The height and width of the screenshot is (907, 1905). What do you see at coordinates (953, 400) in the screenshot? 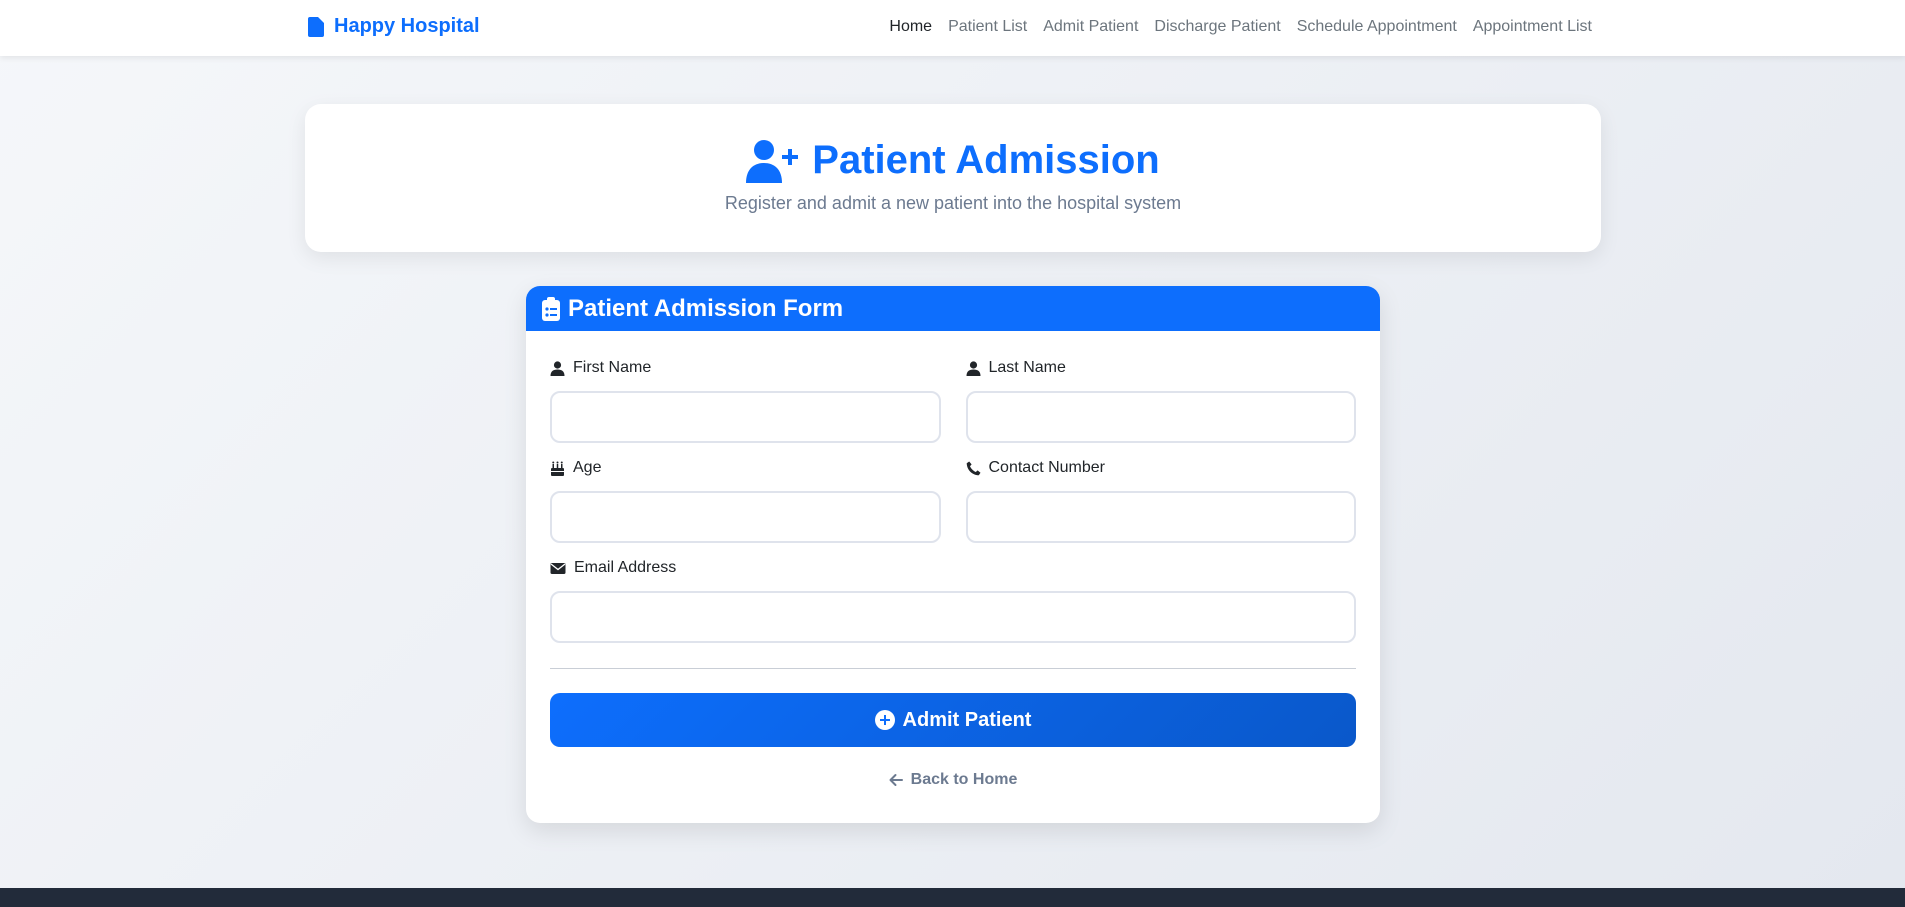
I see `name-row: First Name Last Name` at bounding box center [953, 400].